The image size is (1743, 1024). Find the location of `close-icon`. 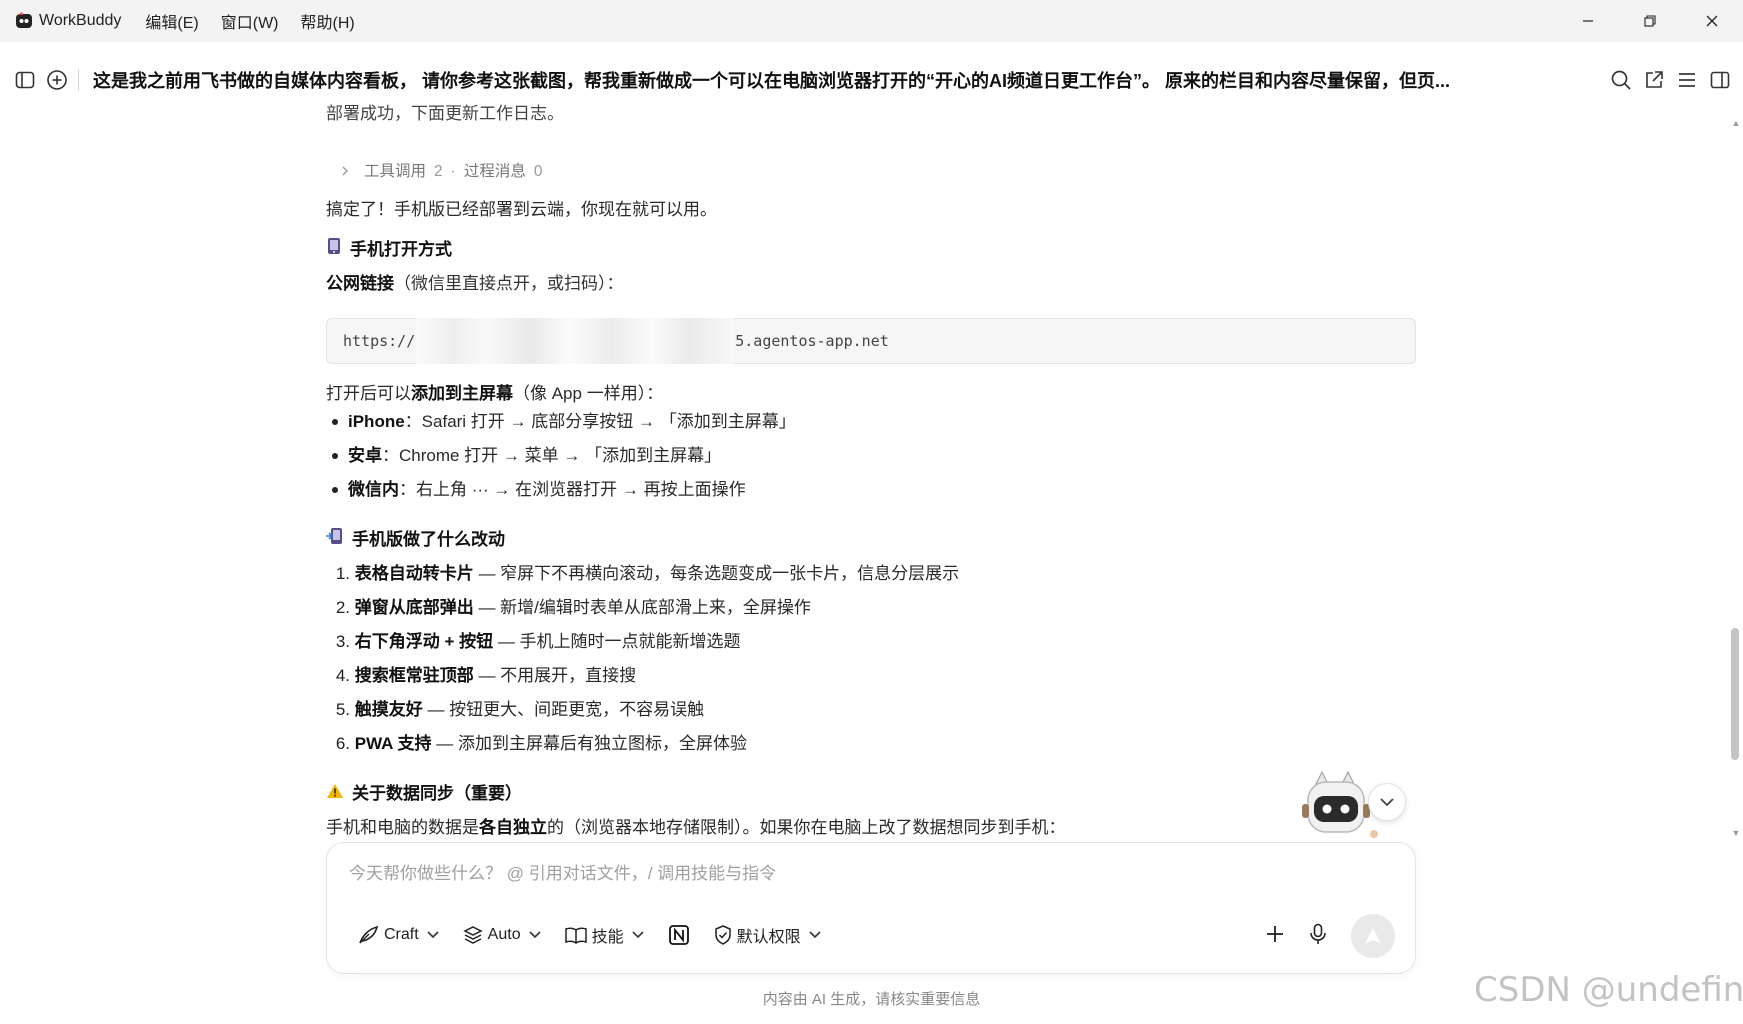

close-icon is located at coordinates (1712, 21).